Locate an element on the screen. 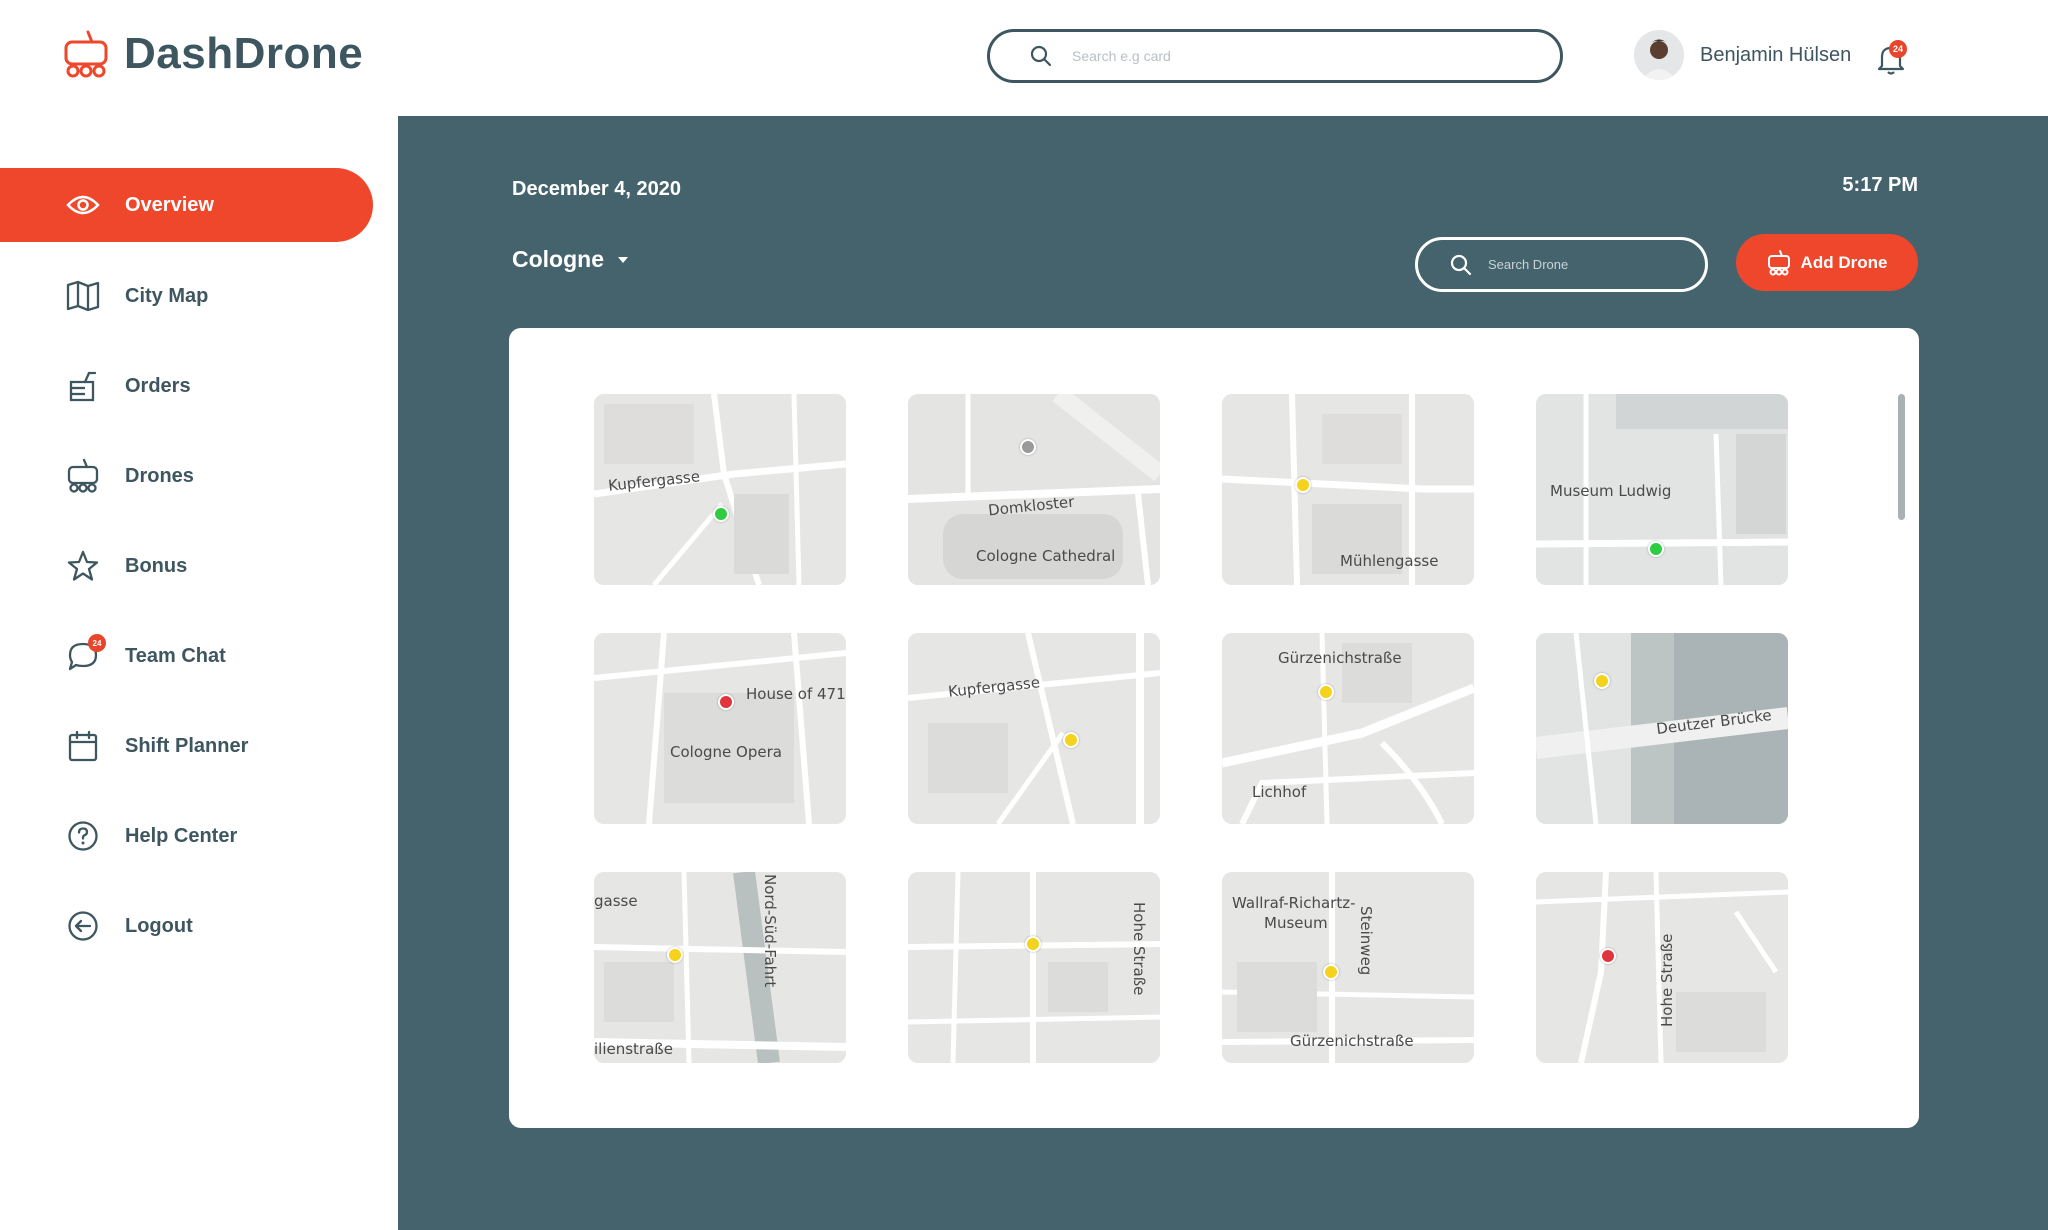 The width and height of the screenshot is (2048, 1230). avatar is located at coordinates (1659, 55).